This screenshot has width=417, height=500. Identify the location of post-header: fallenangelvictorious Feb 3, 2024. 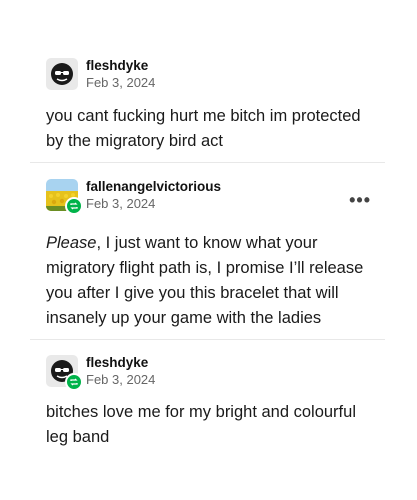
(133, 196).